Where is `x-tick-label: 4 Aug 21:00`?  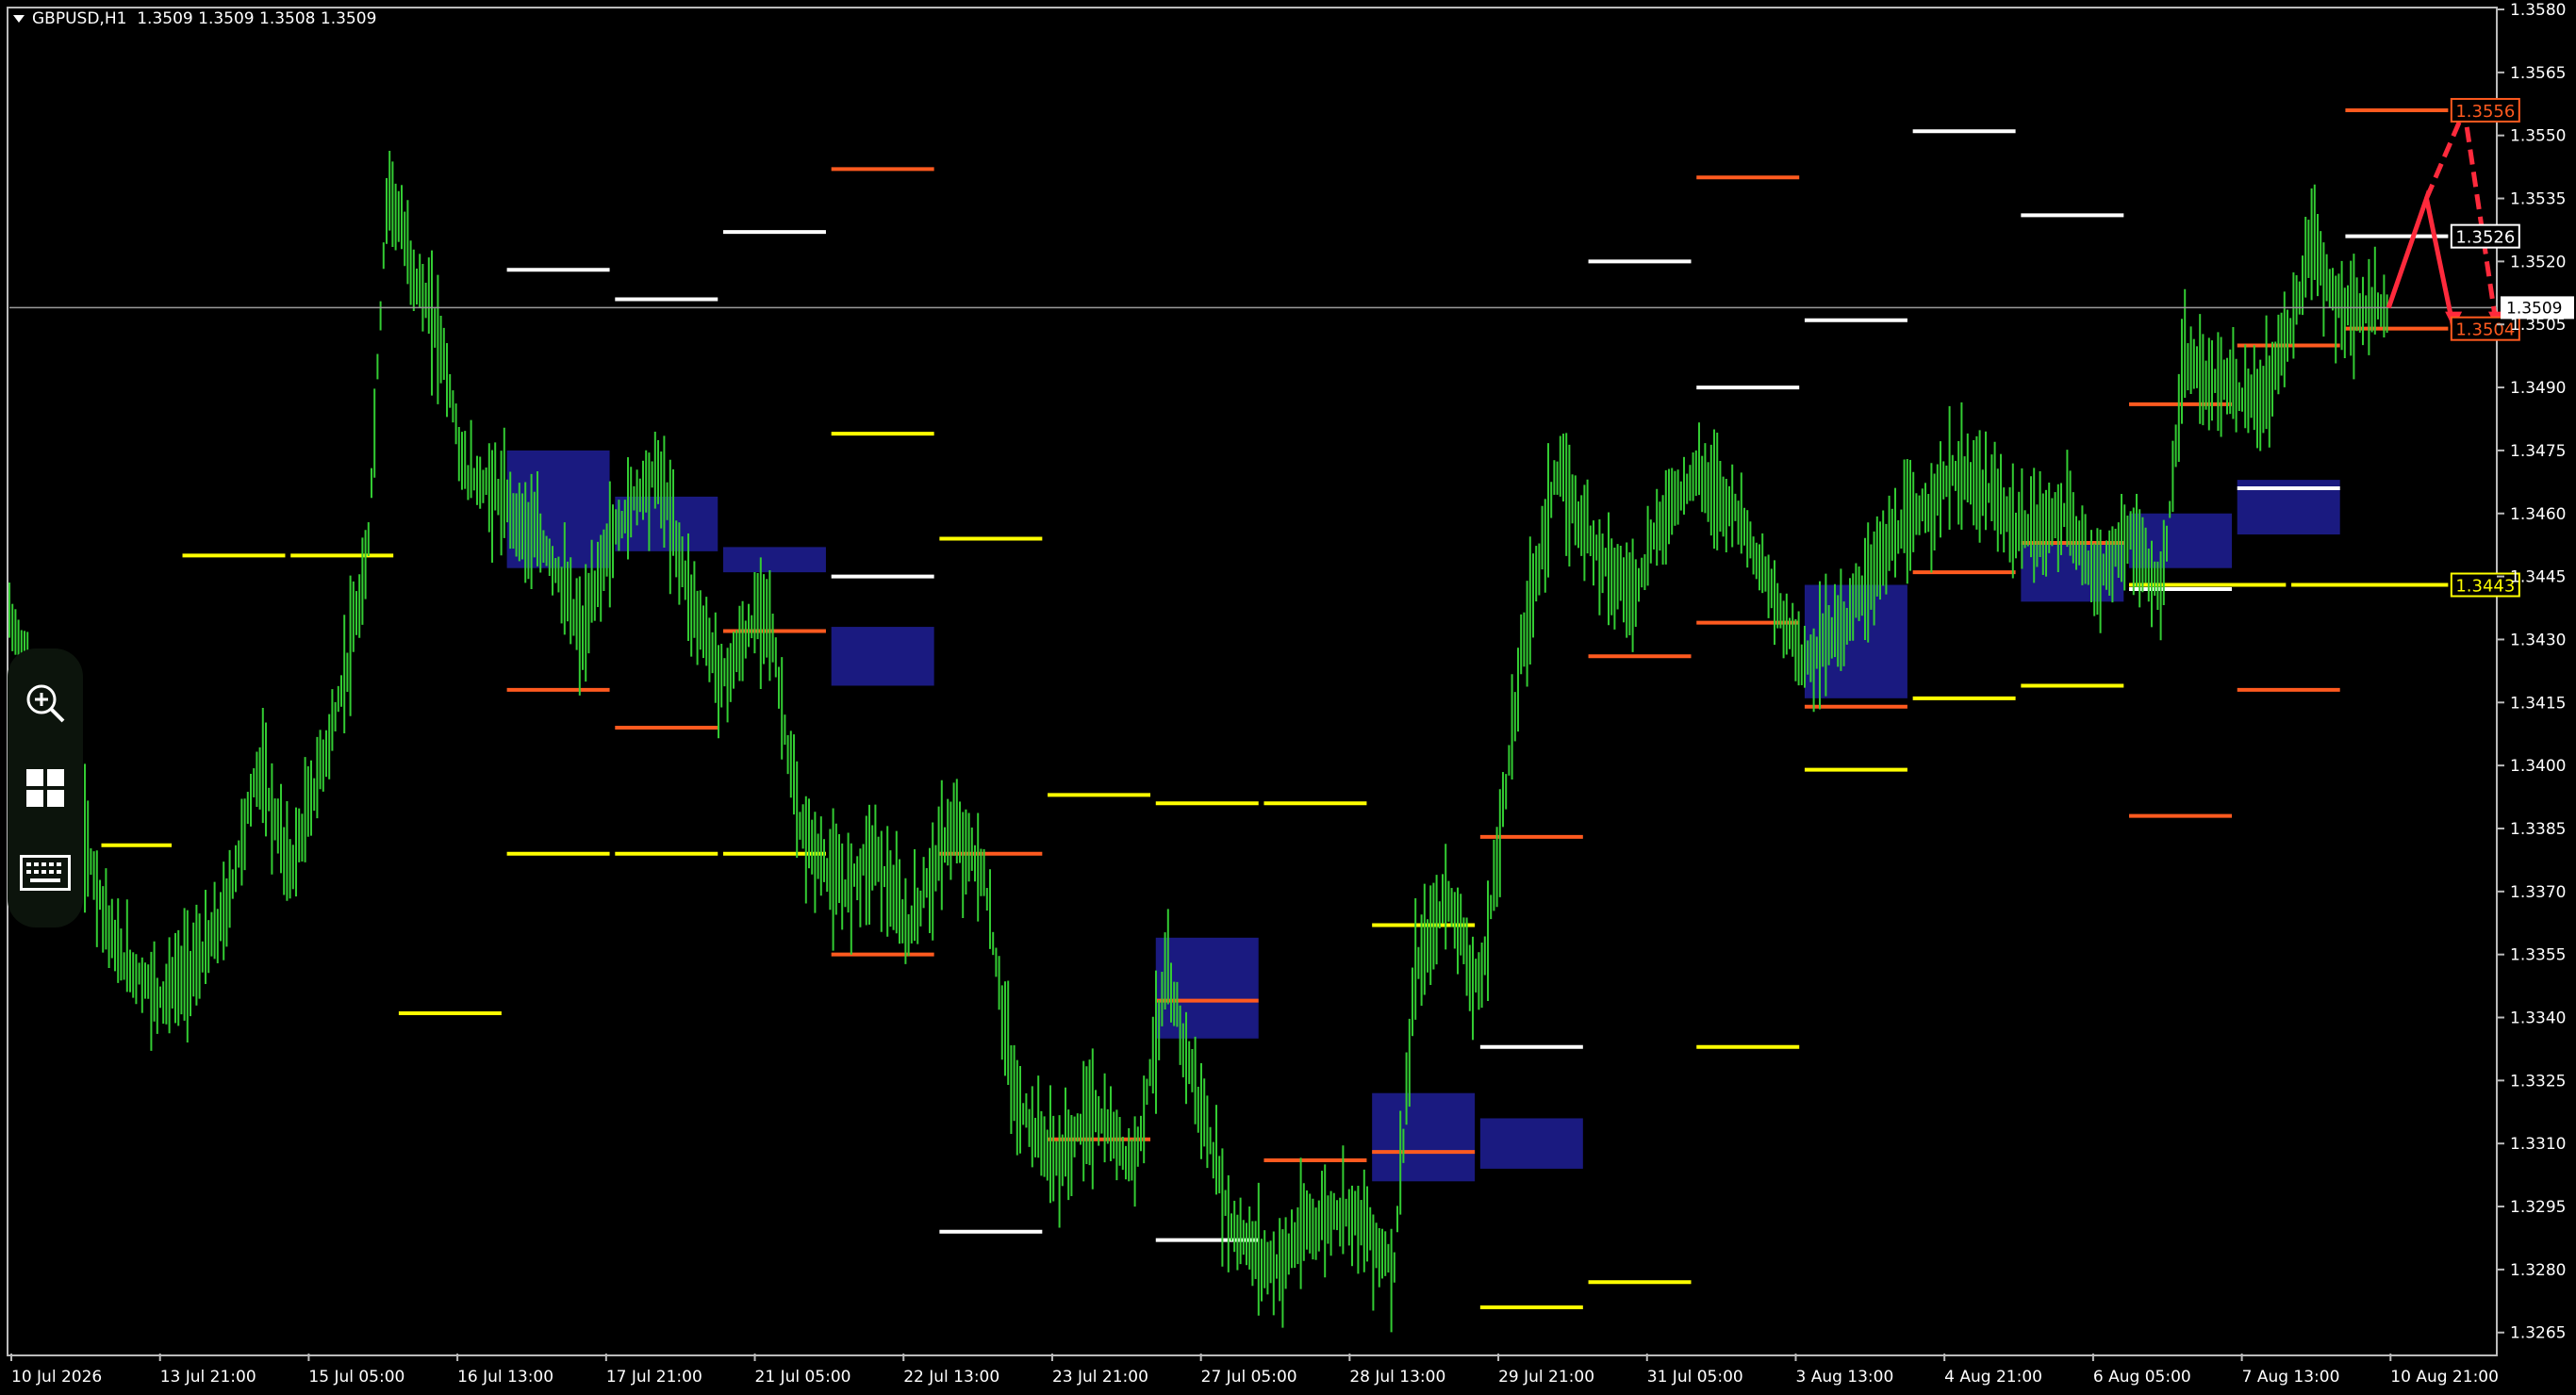 x-tick-label: 4 Aug 21:00 is located at coordinates (1993, 1377).